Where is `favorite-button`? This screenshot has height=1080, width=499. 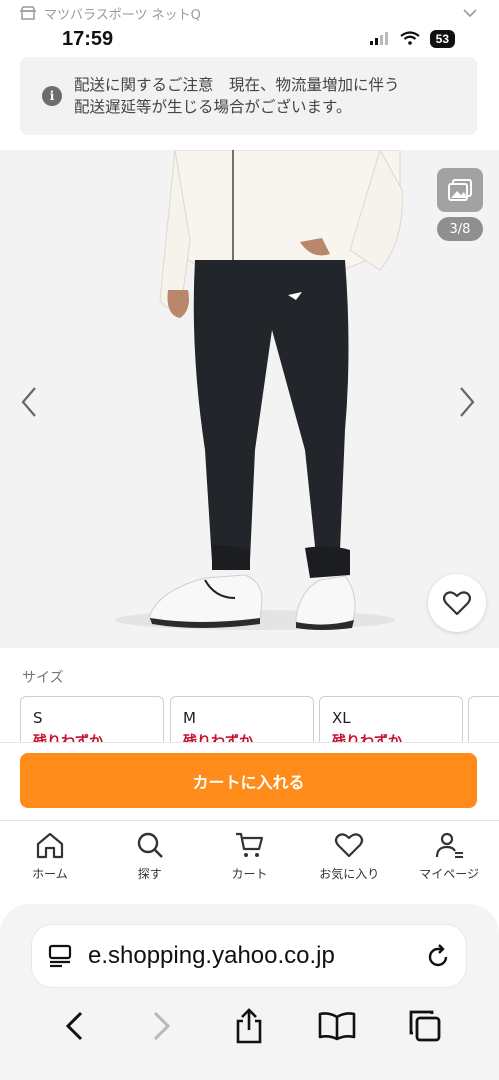 favorite-button is located at coordinates (457, 603).